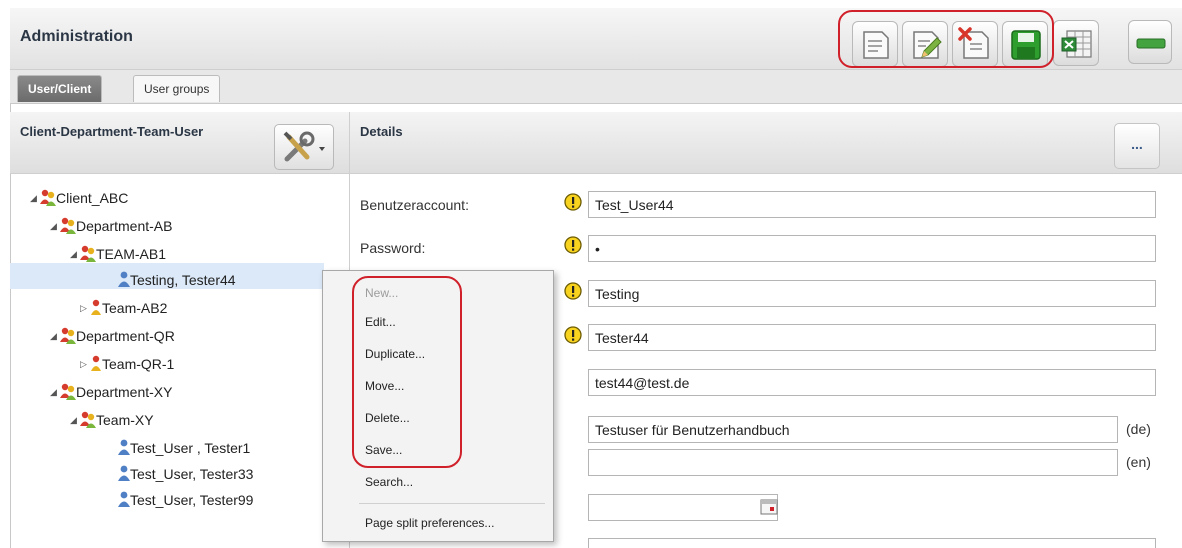 Image resolution: width=1182 pixels, height=548 pixels. Describe the element at coordinates (872, 382) in the screenshot. I see `email-field` at that location.